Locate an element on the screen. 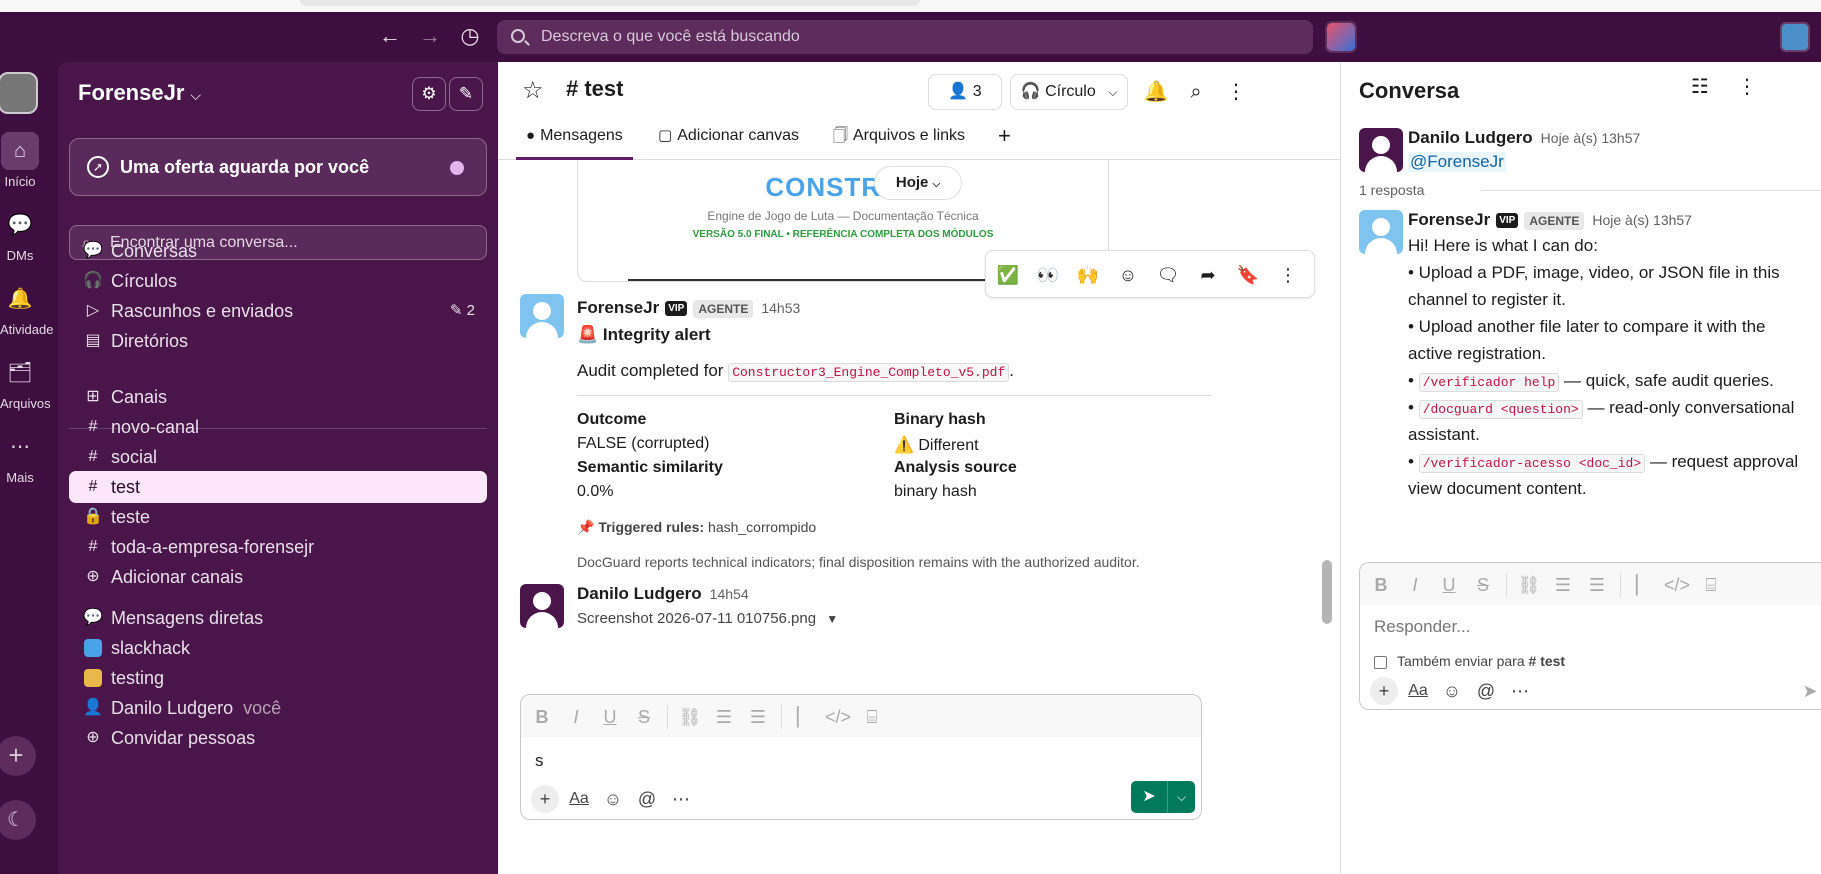 This screenshot has width=1821, height=874. tab-arquivos: 🗍 Arquivos e links is located at coordinates (899, 139).